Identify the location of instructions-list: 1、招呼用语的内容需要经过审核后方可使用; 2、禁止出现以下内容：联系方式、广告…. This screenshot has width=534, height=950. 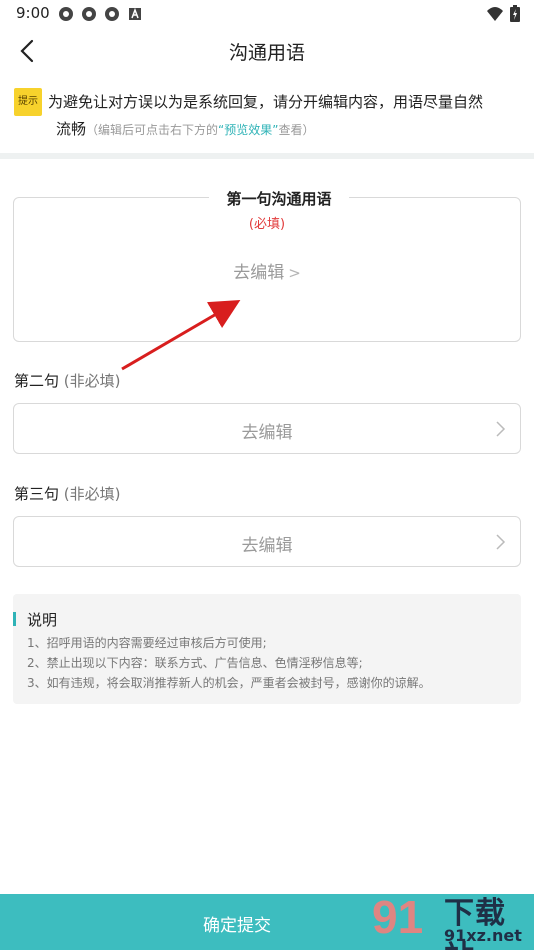
(229, 663).